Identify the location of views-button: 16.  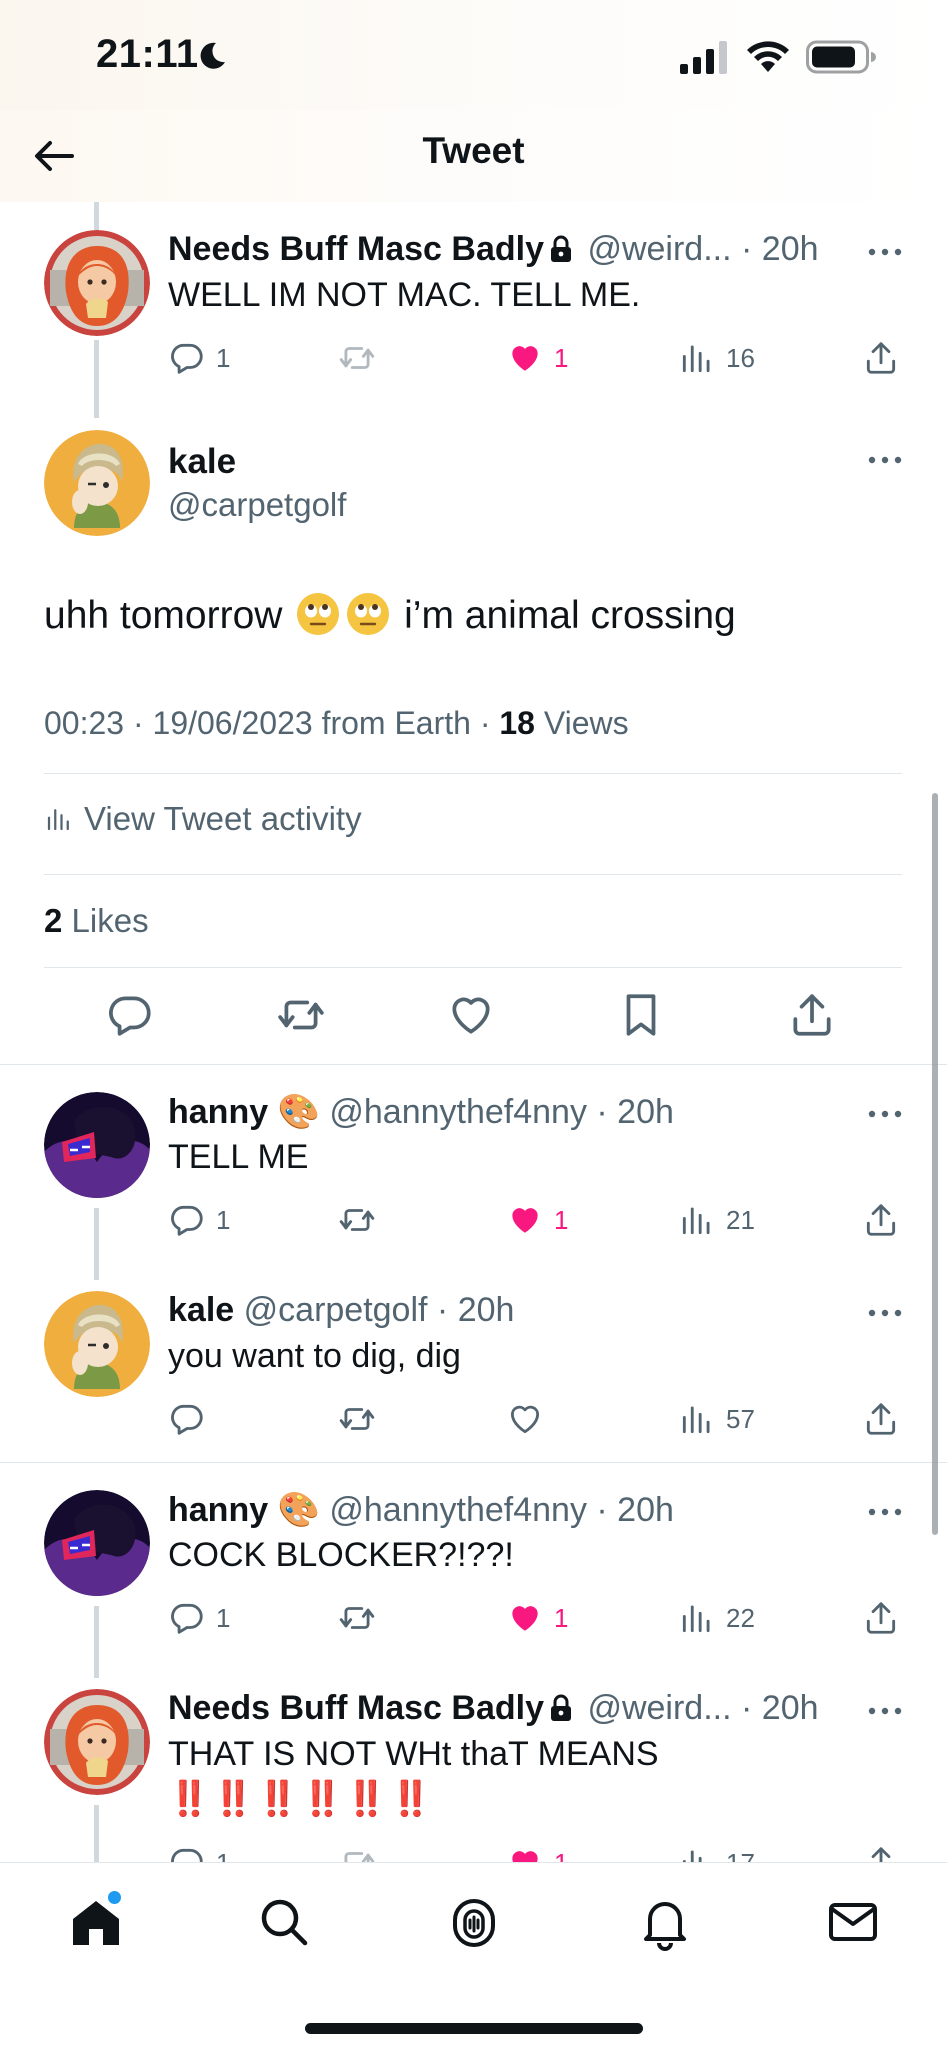
(716, 358).